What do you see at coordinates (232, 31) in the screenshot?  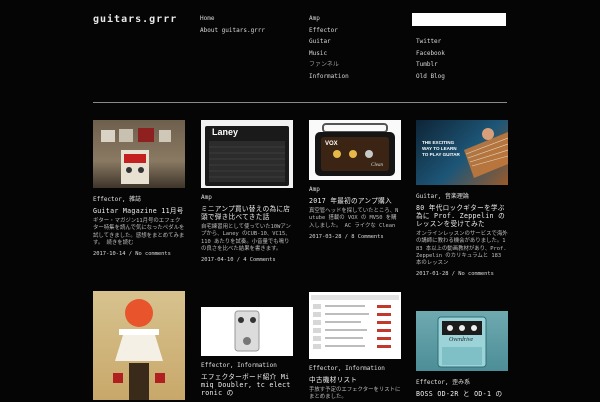 I see `nav-about-link: About guitars.grrr` at bounding box center [232, 31].